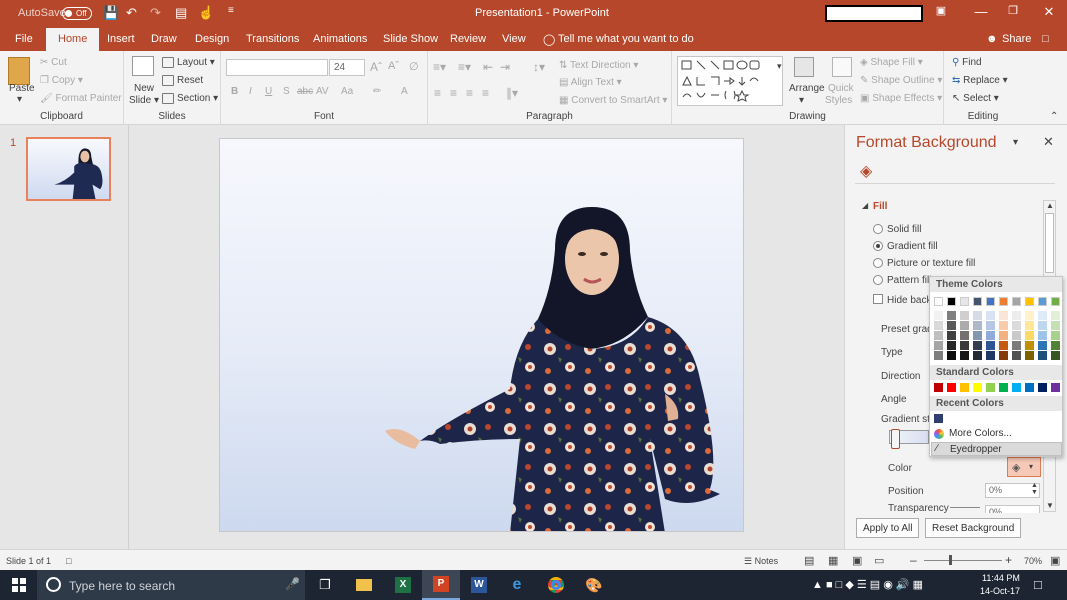 Image resolution: width=1067 pixels, height=600 pixels. I want to click on customize-qat-icon: ≡, so click(231, 10).